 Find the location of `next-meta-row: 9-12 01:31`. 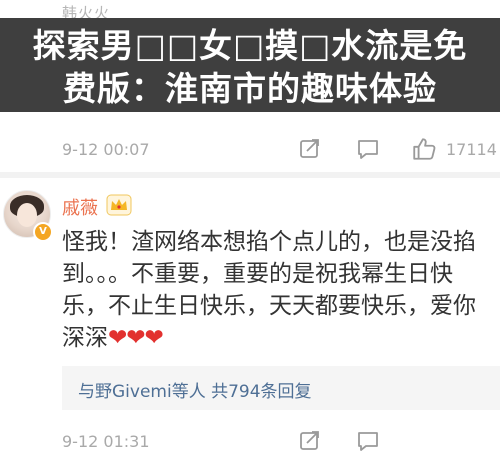

next-meta-row: 9-12 01:31 is located at coordinates (250, 442).